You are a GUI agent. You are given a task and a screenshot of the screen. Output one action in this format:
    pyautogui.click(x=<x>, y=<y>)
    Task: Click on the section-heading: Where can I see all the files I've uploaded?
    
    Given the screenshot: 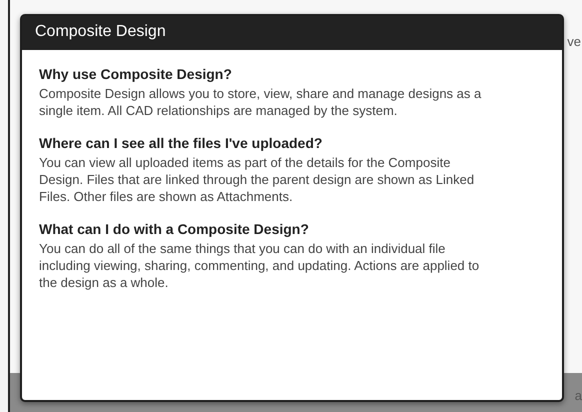 What is the action you would take?
    pyautogui.click(x=181, y=143)
    